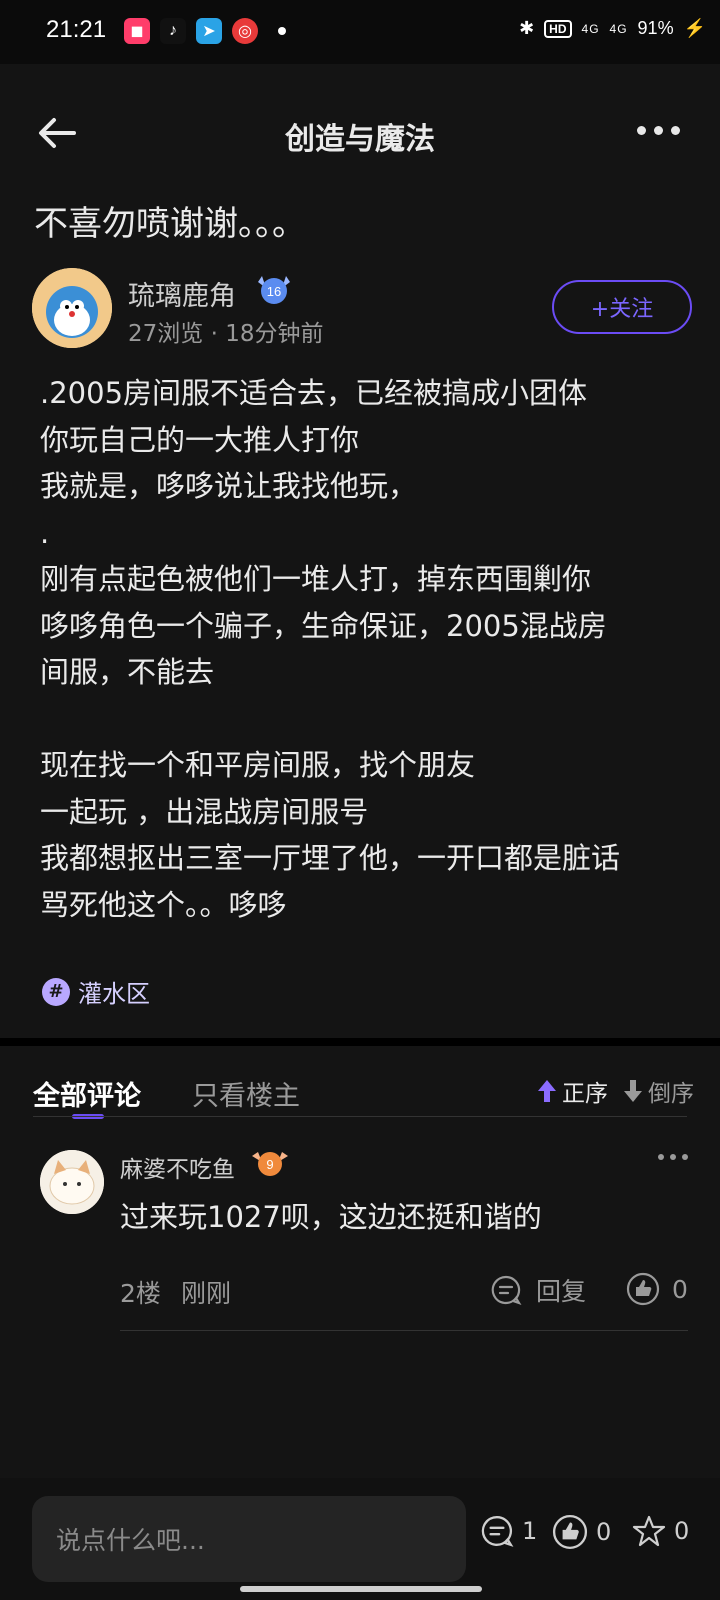 The image size is (720, 1600). What do you see at coordinates (547, 1091) in the screenshot?
I see `arrow-up-icon` at bounding box center [547, 1091].